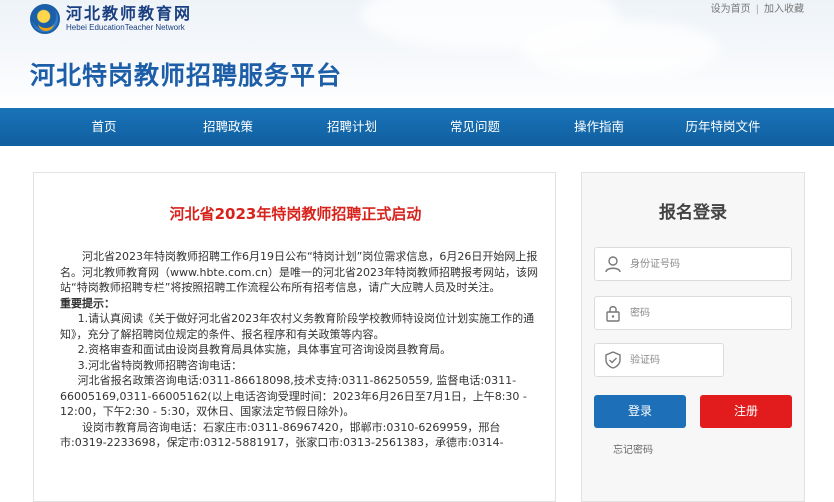  I want to click on site-title: 河北特岗教师招聘服务平台, so click(186, 75).